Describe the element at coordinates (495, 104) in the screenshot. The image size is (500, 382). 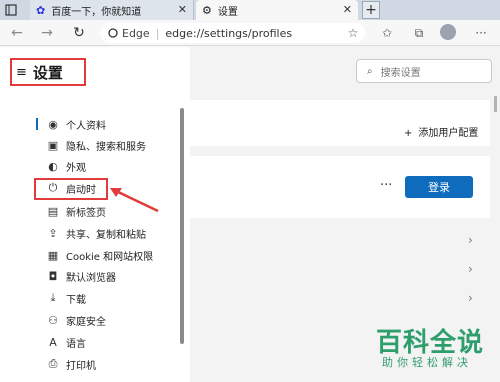
I see `main-scrollbar` at that location.